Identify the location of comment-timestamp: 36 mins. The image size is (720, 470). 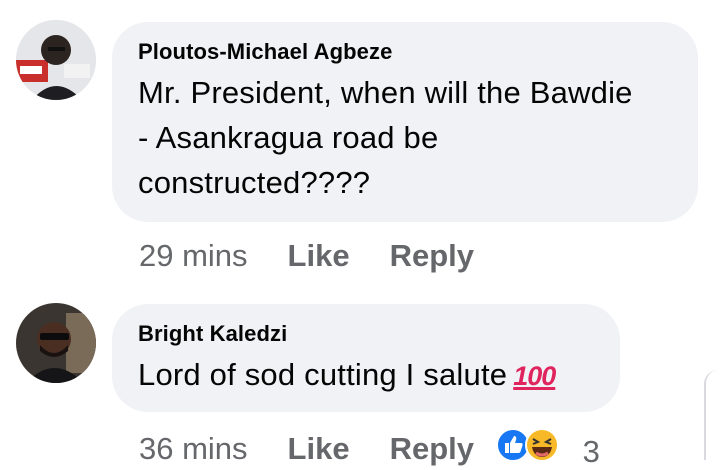
(193, 449).